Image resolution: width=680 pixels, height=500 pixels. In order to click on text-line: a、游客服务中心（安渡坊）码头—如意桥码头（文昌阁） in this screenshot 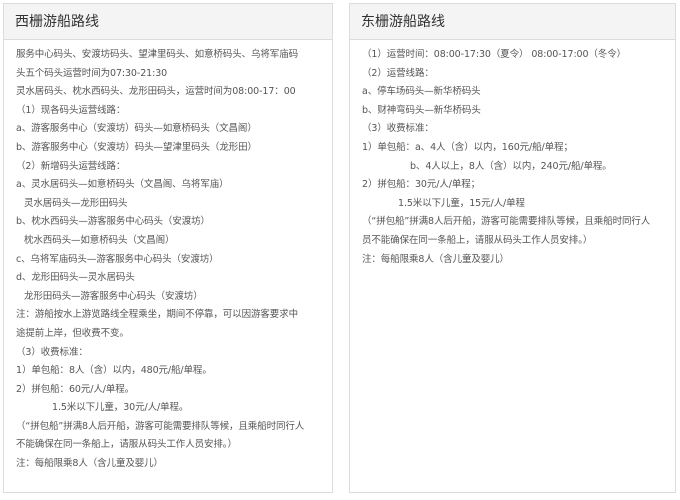, I will do `click(136, 129)`.